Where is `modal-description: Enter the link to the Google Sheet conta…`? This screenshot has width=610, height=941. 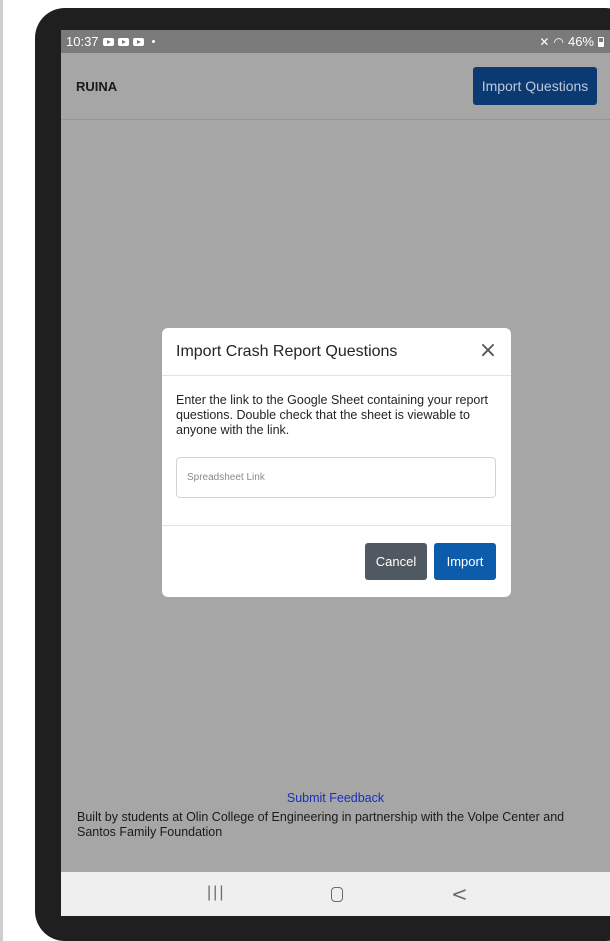 modal-description: Enter the link to the Google Sheet conta… is located at coordinates (332, 415).